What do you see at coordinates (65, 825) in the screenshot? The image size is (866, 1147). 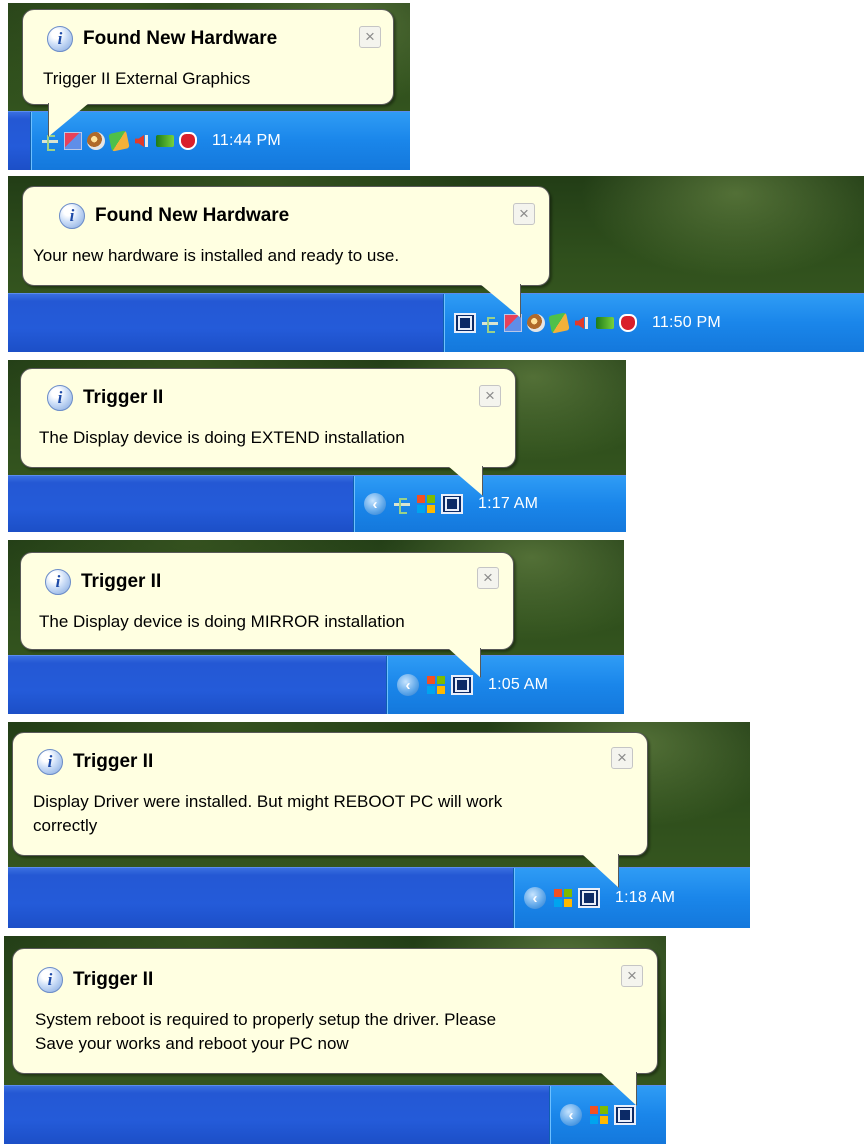 I see `balloon-message-line-2: correctly` at bounding box center [65, 825].